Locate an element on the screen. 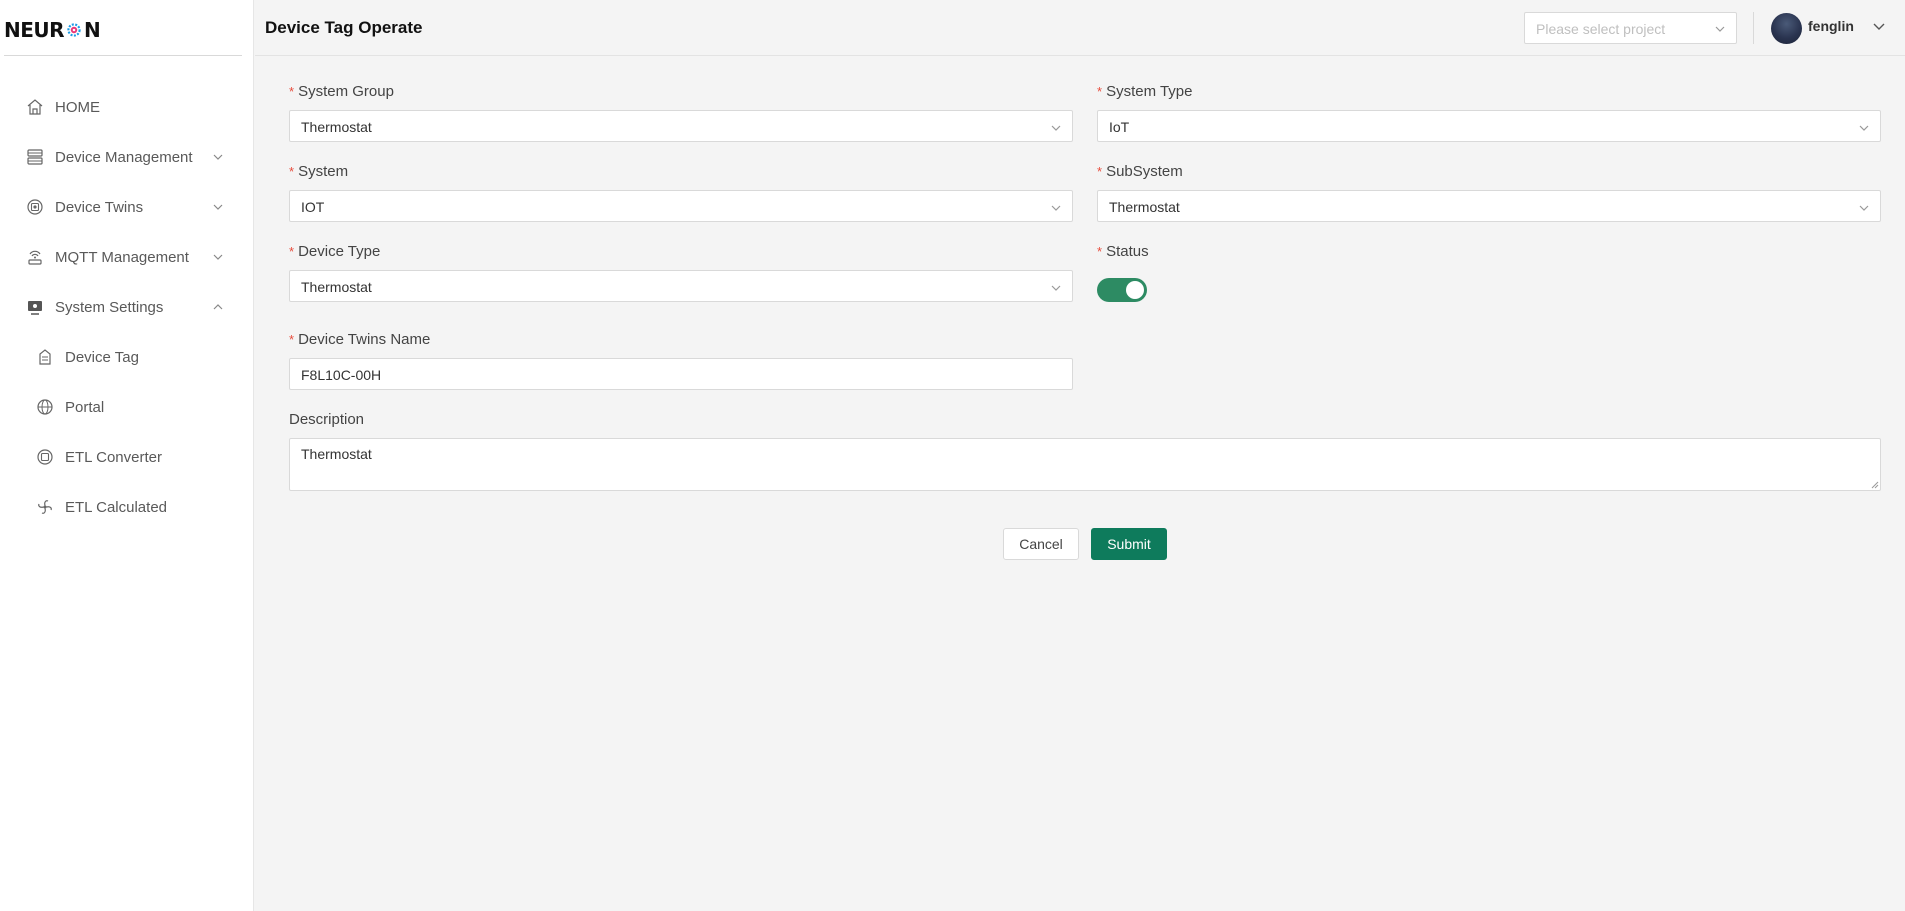  project-select-placeholder: Please select project is located at coordinates (1601, 29).